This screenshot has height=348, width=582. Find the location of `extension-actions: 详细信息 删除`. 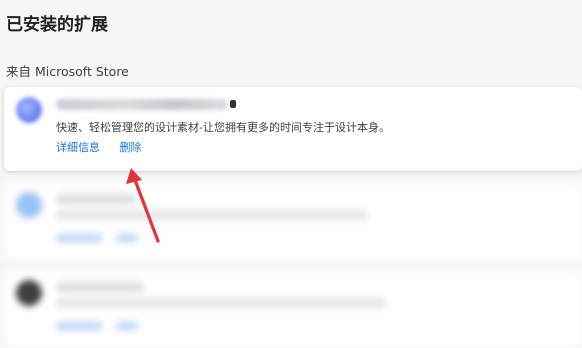

extension-actions: 详细信息 删除 is located at coordinates (99, 147).